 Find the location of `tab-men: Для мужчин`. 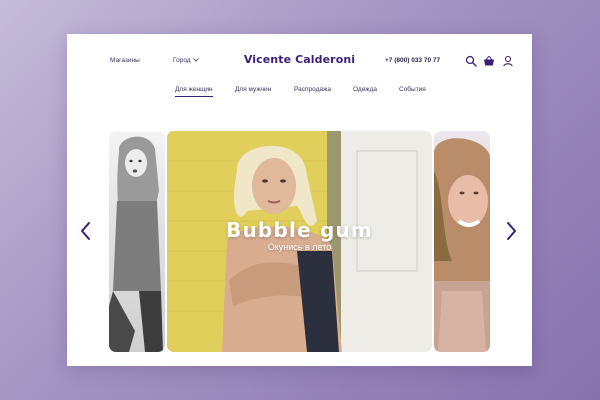

tab-men: Для мужчин is located at coordinates (253, 89).